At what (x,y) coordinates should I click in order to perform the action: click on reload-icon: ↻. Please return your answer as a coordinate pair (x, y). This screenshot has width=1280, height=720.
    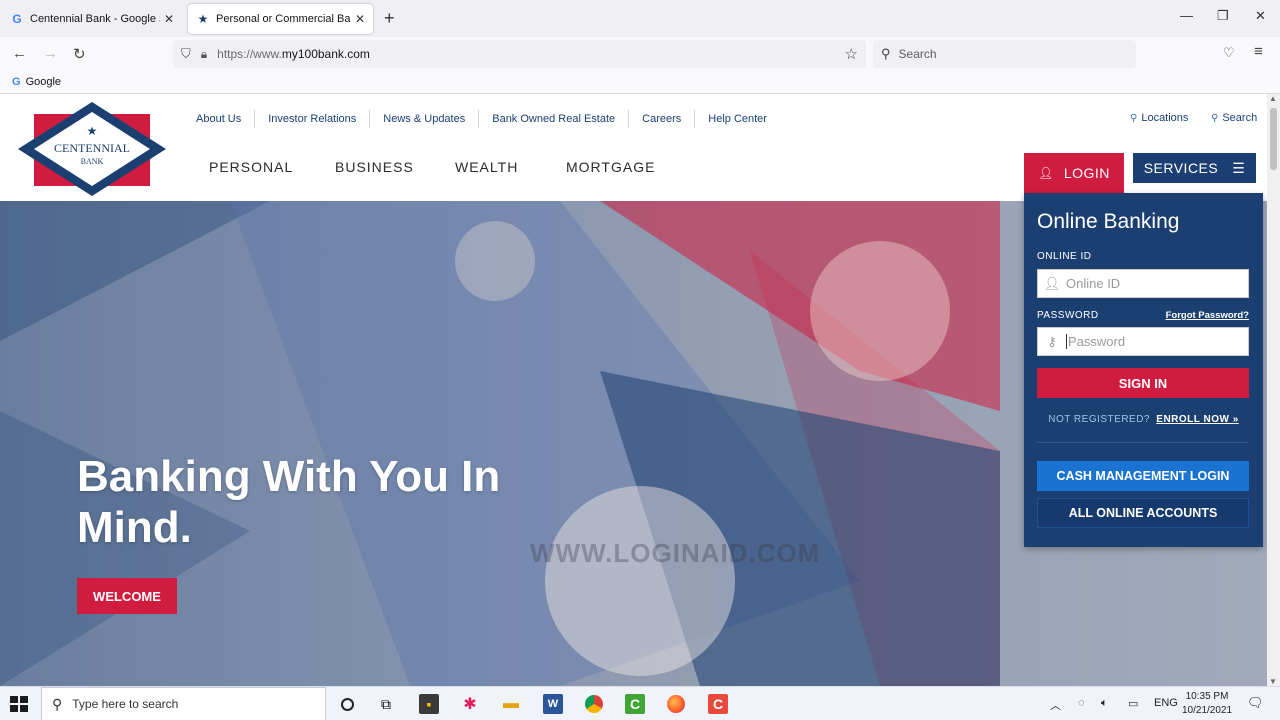
    Looking at the image, I should click on (79, 54).